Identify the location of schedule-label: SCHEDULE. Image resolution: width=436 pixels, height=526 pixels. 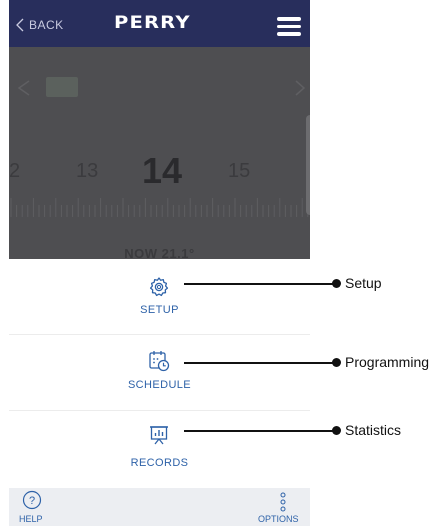
(159, 385).